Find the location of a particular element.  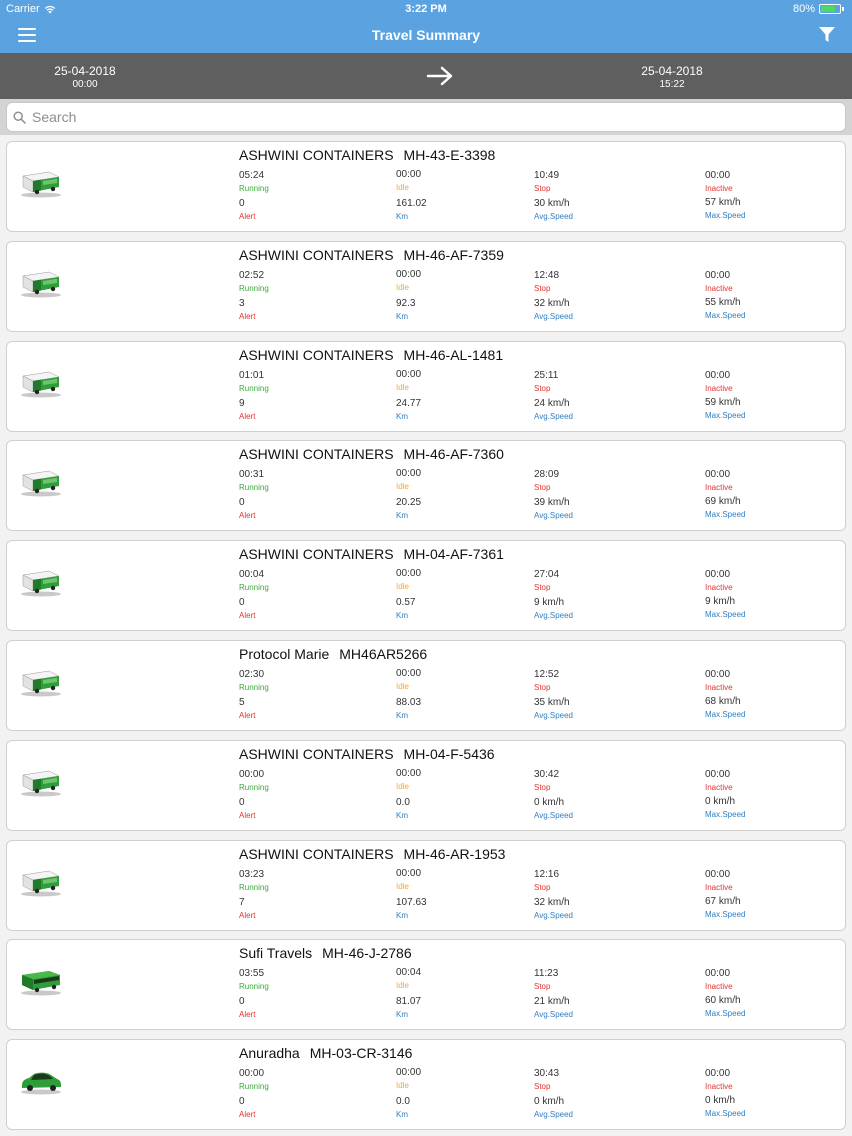

status-bar: Carrier 3:22 PM 80% is located at coordinates (426, 9).